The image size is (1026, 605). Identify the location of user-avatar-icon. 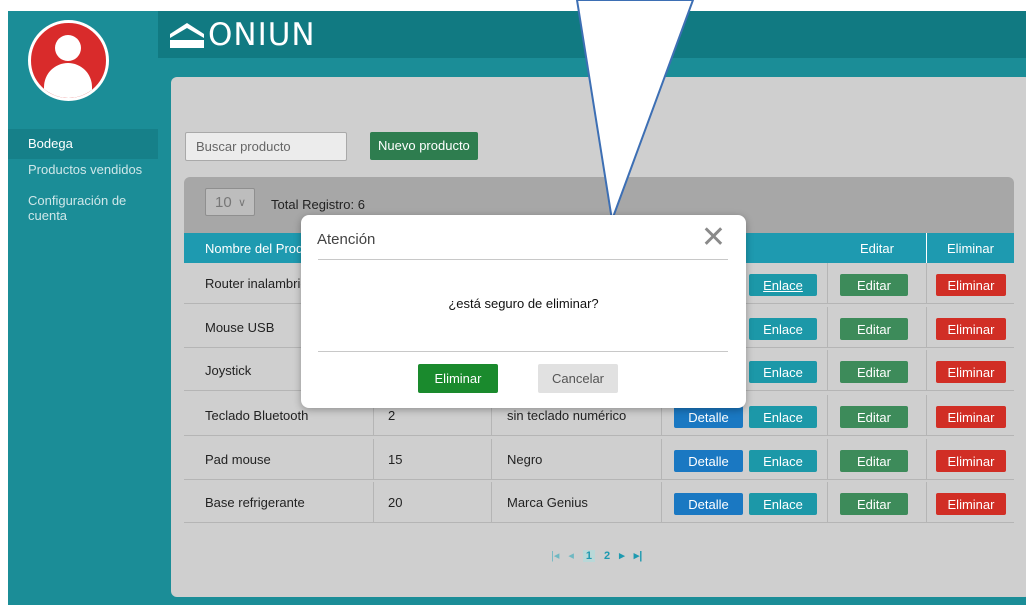
(68, 60).